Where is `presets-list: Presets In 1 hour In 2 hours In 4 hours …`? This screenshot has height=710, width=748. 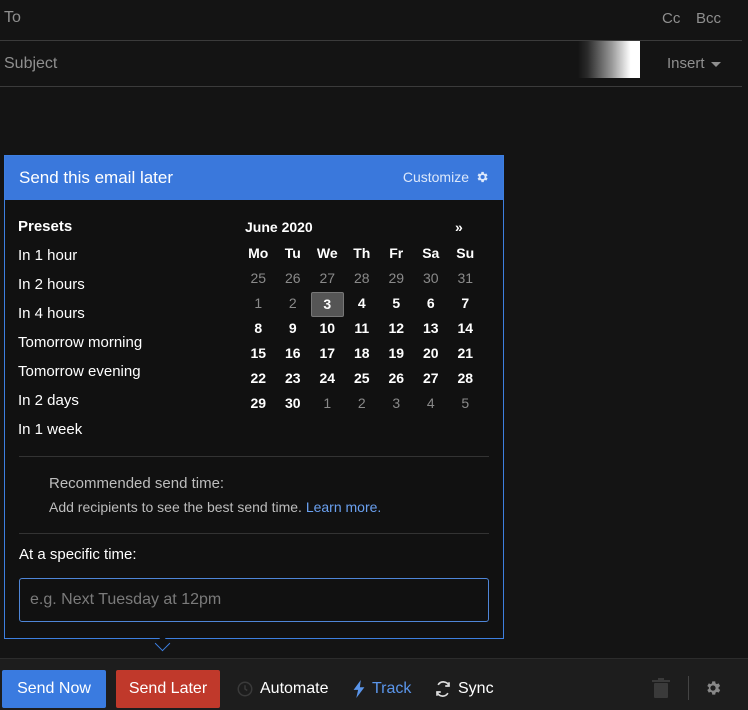
presets-list: Presets In 1 hour In 2 hours In 4 hours … is located at coordinates (80, 334).